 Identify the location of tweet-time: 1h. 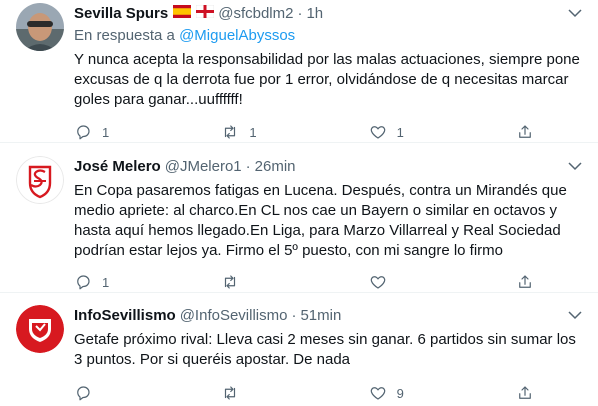
(314, 13).